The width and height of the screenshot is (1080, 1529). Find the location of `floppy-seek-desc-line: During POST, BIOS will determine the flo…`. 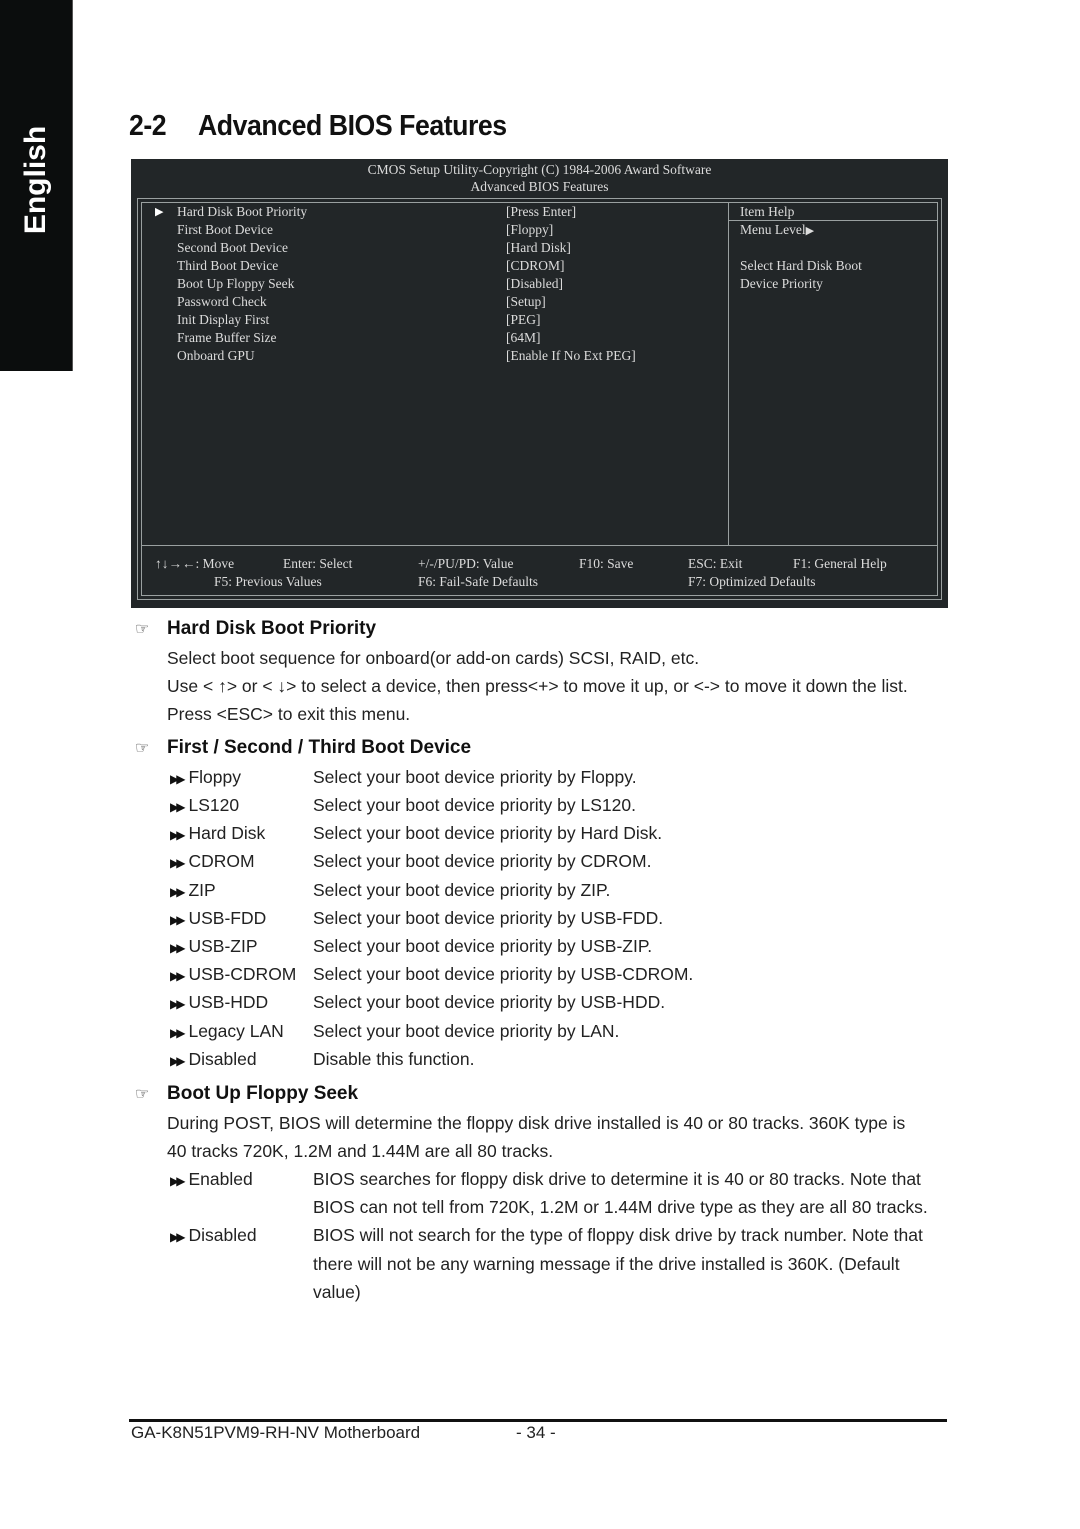

floppy-seek-desc-line: During POST, BIOS will determine the flo… is located at coordinates (536, 1123).